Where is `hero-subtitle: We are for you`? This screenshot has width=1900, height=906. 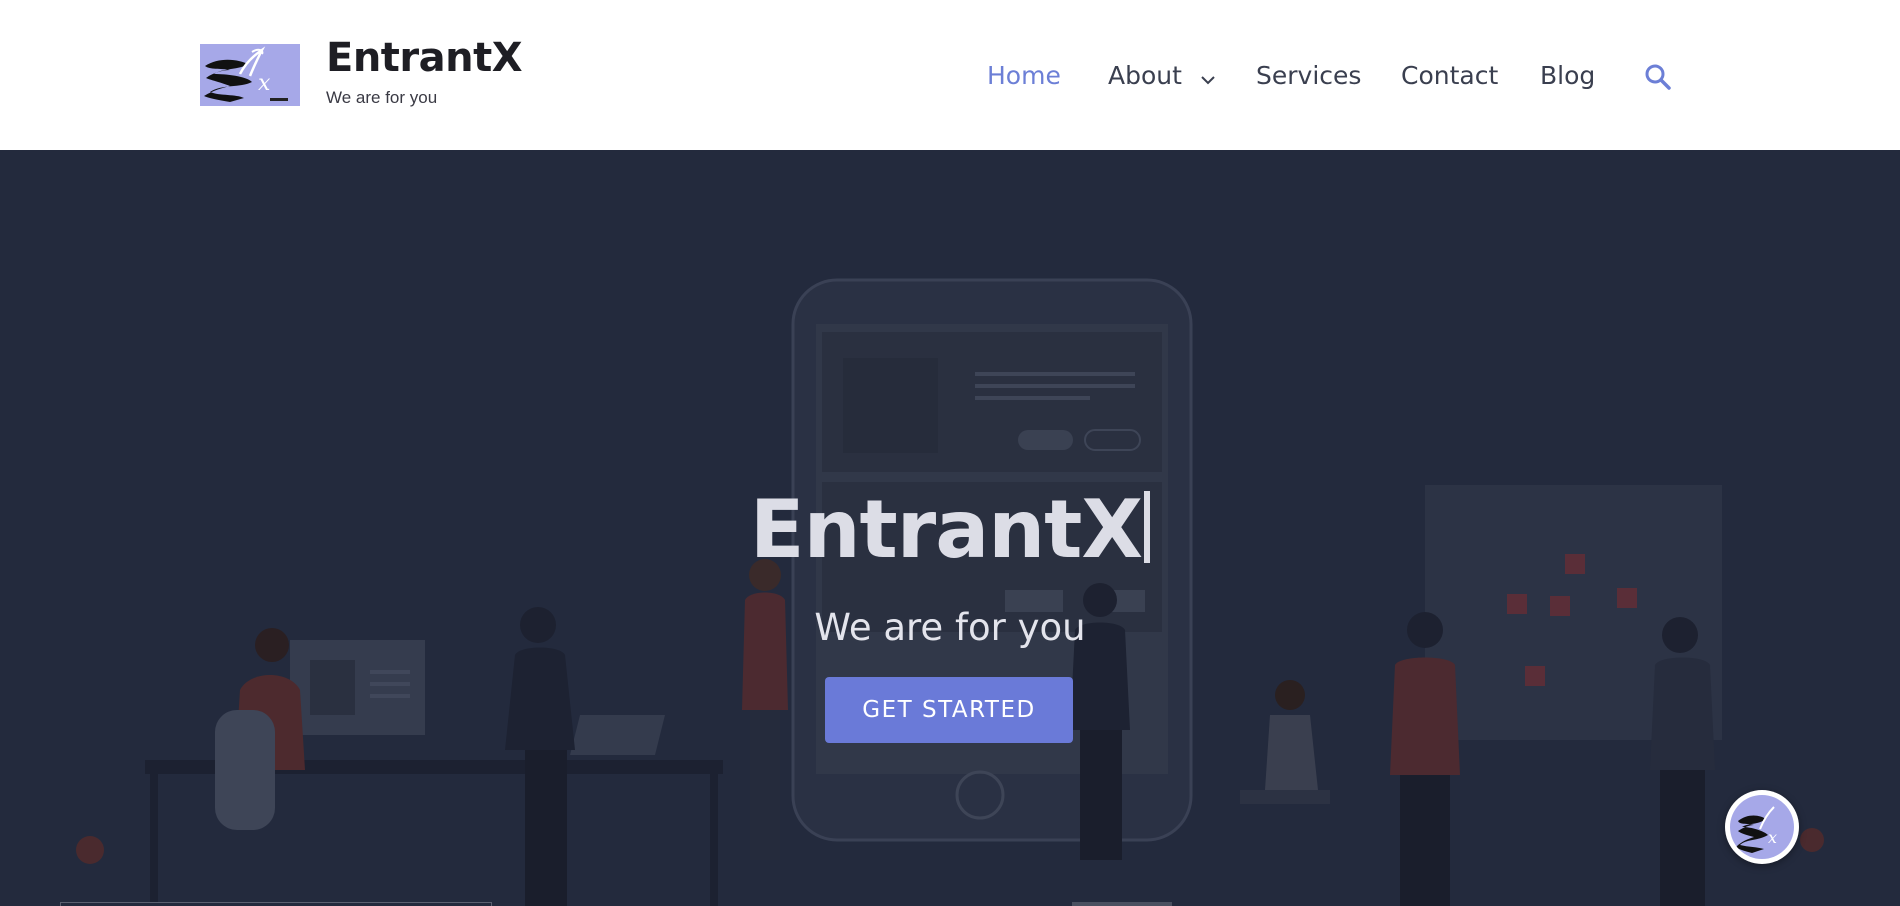 hero-subtitle: We are for you is located at coordinates (950, 627).